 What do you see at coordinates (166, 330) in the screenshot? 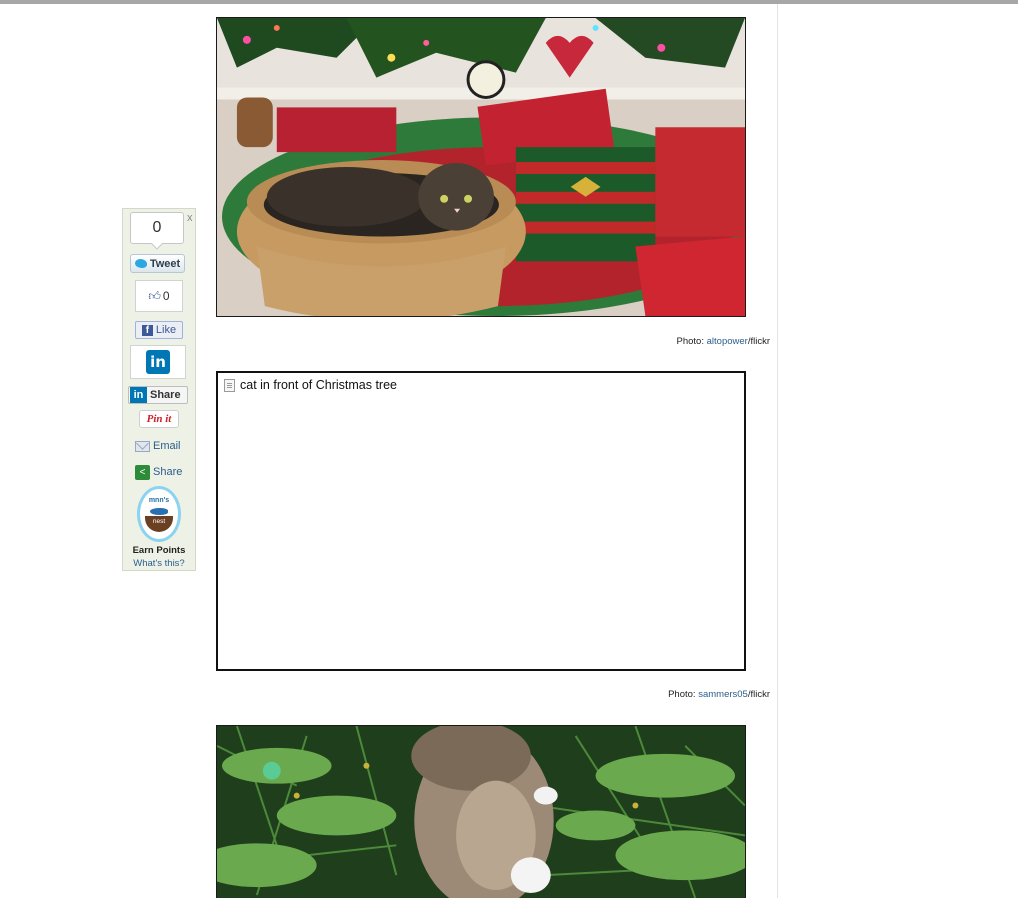
I see `like-button-label: Like` at bounding box center [166, 330].